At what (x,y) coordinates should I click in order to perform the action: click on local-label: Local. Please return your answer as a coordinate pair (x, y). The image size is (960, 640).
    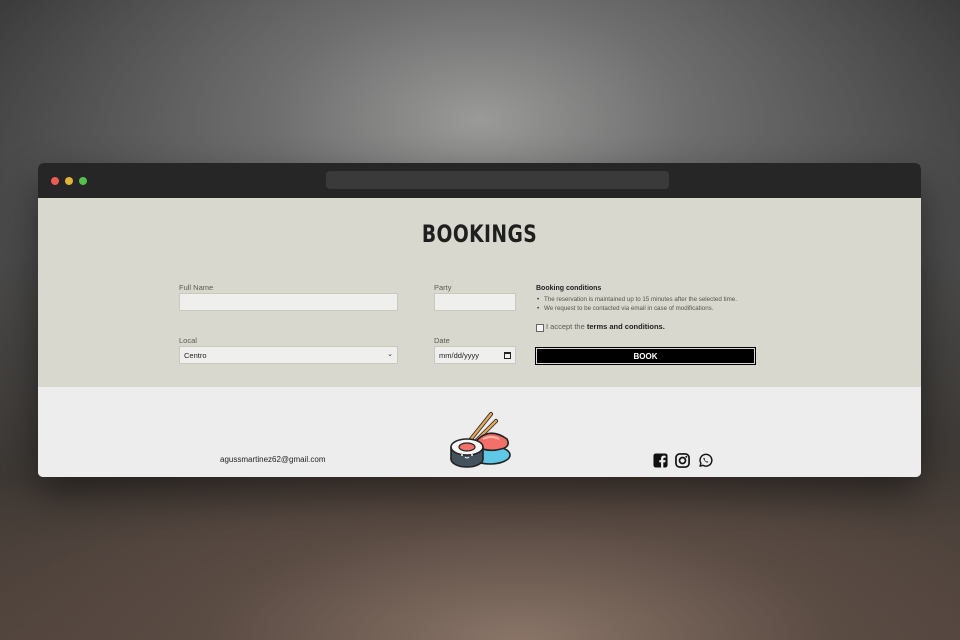
    Looking at the image, I should click on (188, 340).